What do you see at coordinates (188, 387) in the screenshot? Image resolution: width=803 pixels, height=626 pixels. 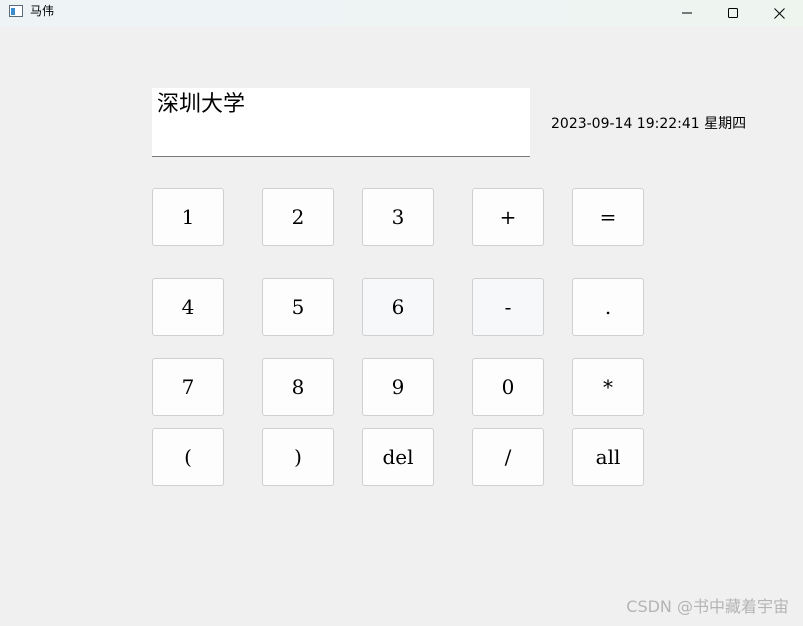 I see `key-7-button: 7` at bounding box center [188, 387].